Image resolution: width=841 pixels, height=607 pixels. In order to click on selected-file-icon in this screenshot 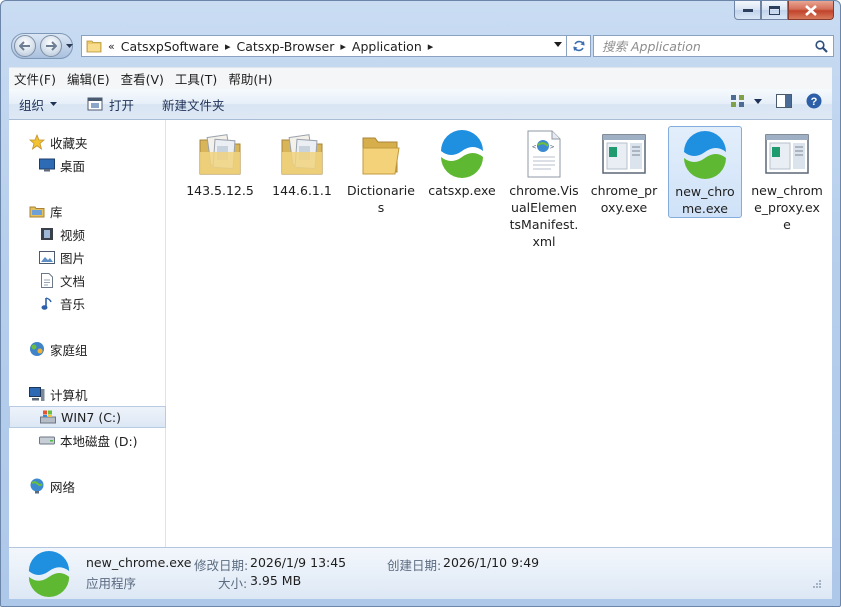, I will do `click(49, 574)`.